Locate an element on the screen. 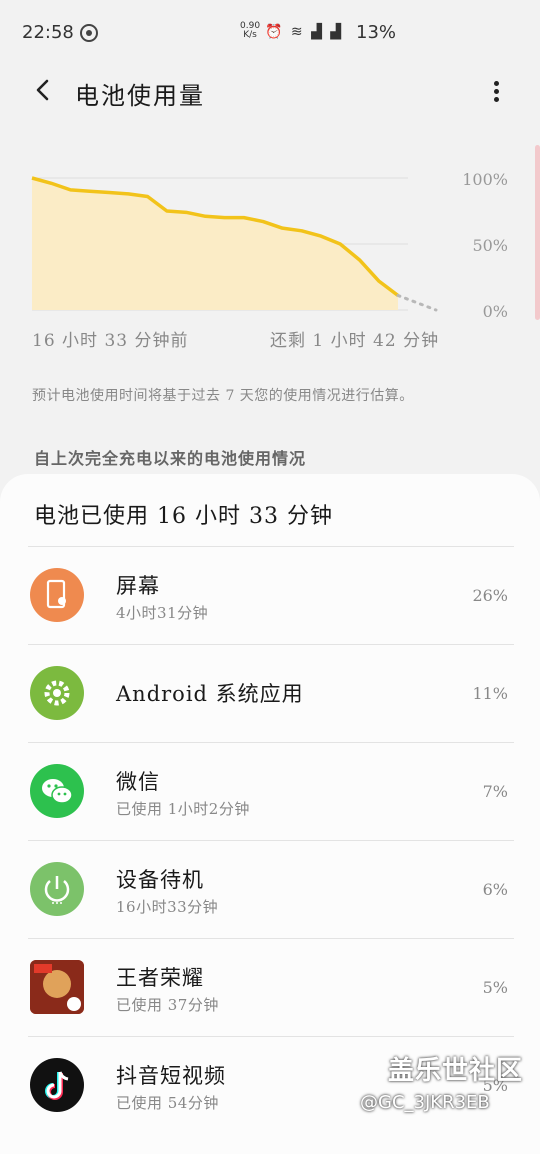 The width and height of the screenshot is (540, 1154). app-usage-time: 已使用 1小时2分钟 is located at coordinates (183, 809).